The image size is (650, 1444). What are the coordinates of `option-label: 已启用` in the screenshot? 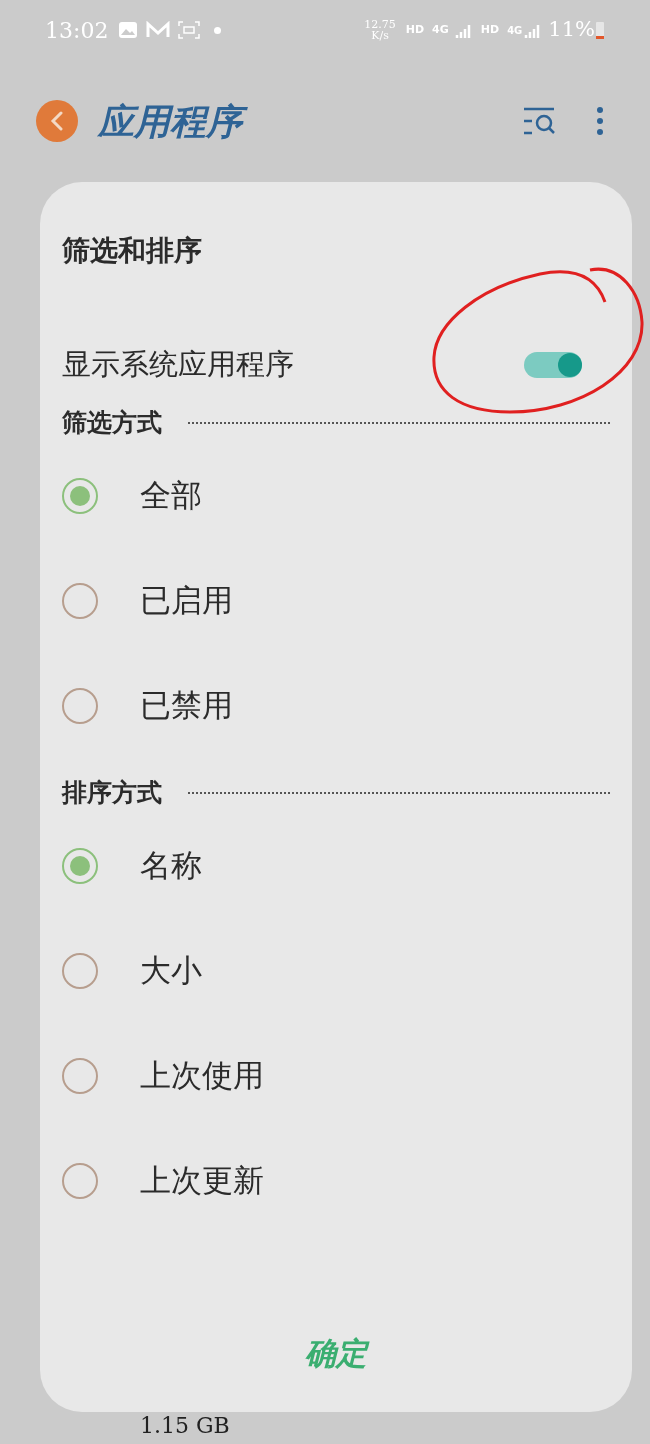 It's located at (186, 601).